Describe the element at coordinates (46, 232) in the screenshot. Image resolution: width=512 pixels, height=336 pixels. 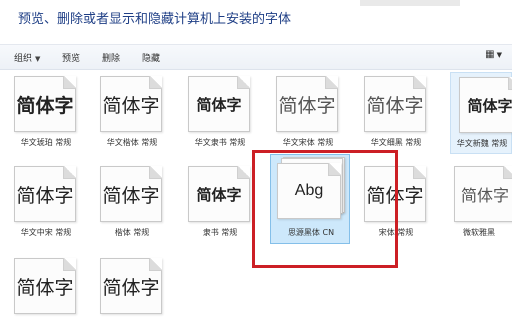
I see `font-name: 华文中宋 常规` at that location.